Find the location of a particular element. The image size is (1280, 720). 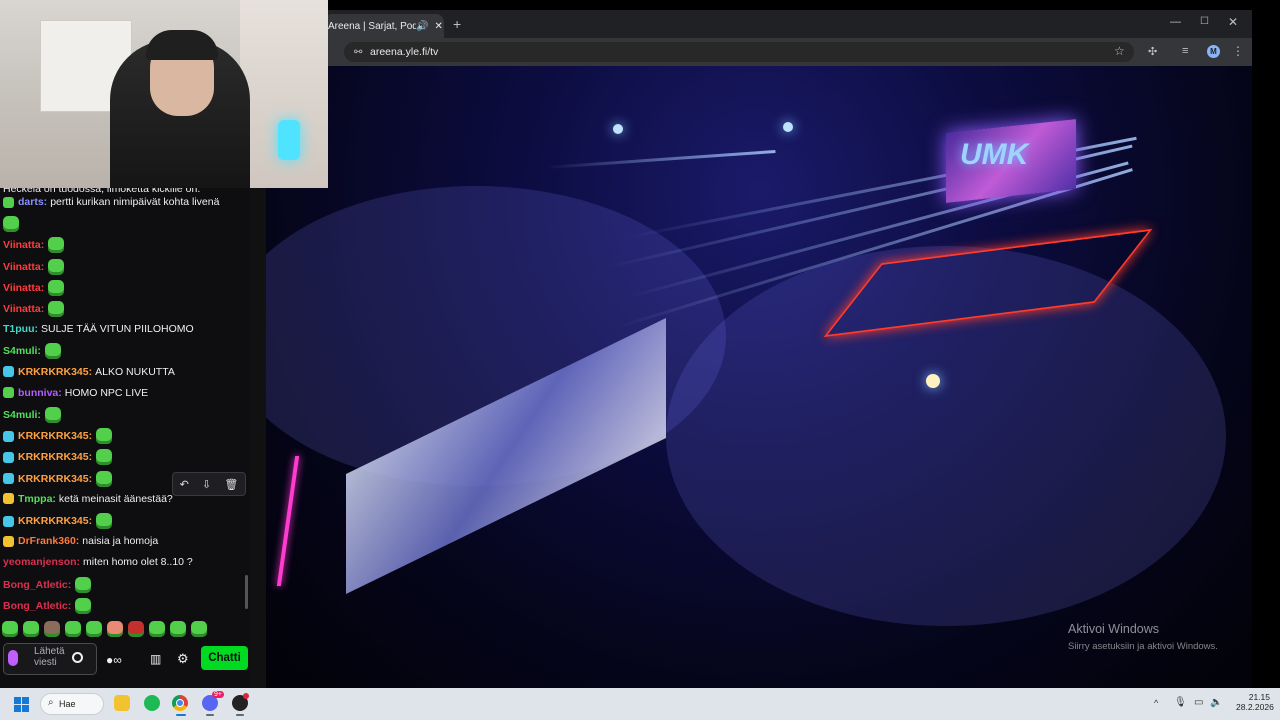

maximize-icon: ☐ is located at coordinates (1204, 21).